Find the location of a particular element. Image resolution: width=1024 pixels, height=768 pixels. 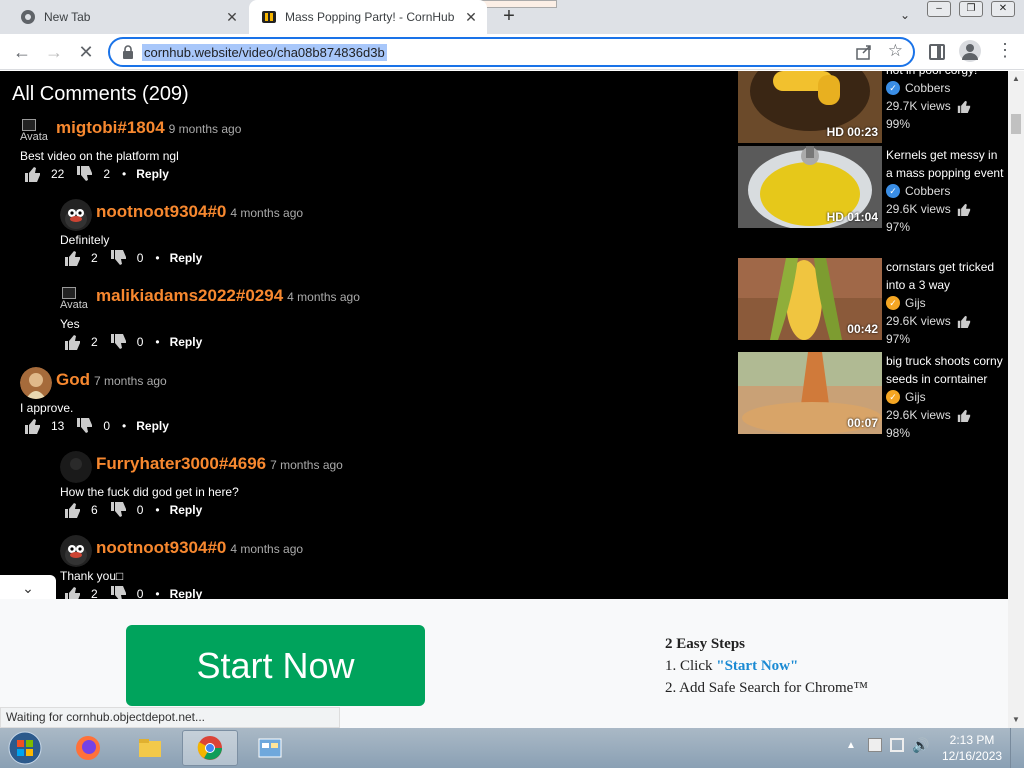

kebab-menu-icon: ⋮ is located at coordinates (1005, 50).